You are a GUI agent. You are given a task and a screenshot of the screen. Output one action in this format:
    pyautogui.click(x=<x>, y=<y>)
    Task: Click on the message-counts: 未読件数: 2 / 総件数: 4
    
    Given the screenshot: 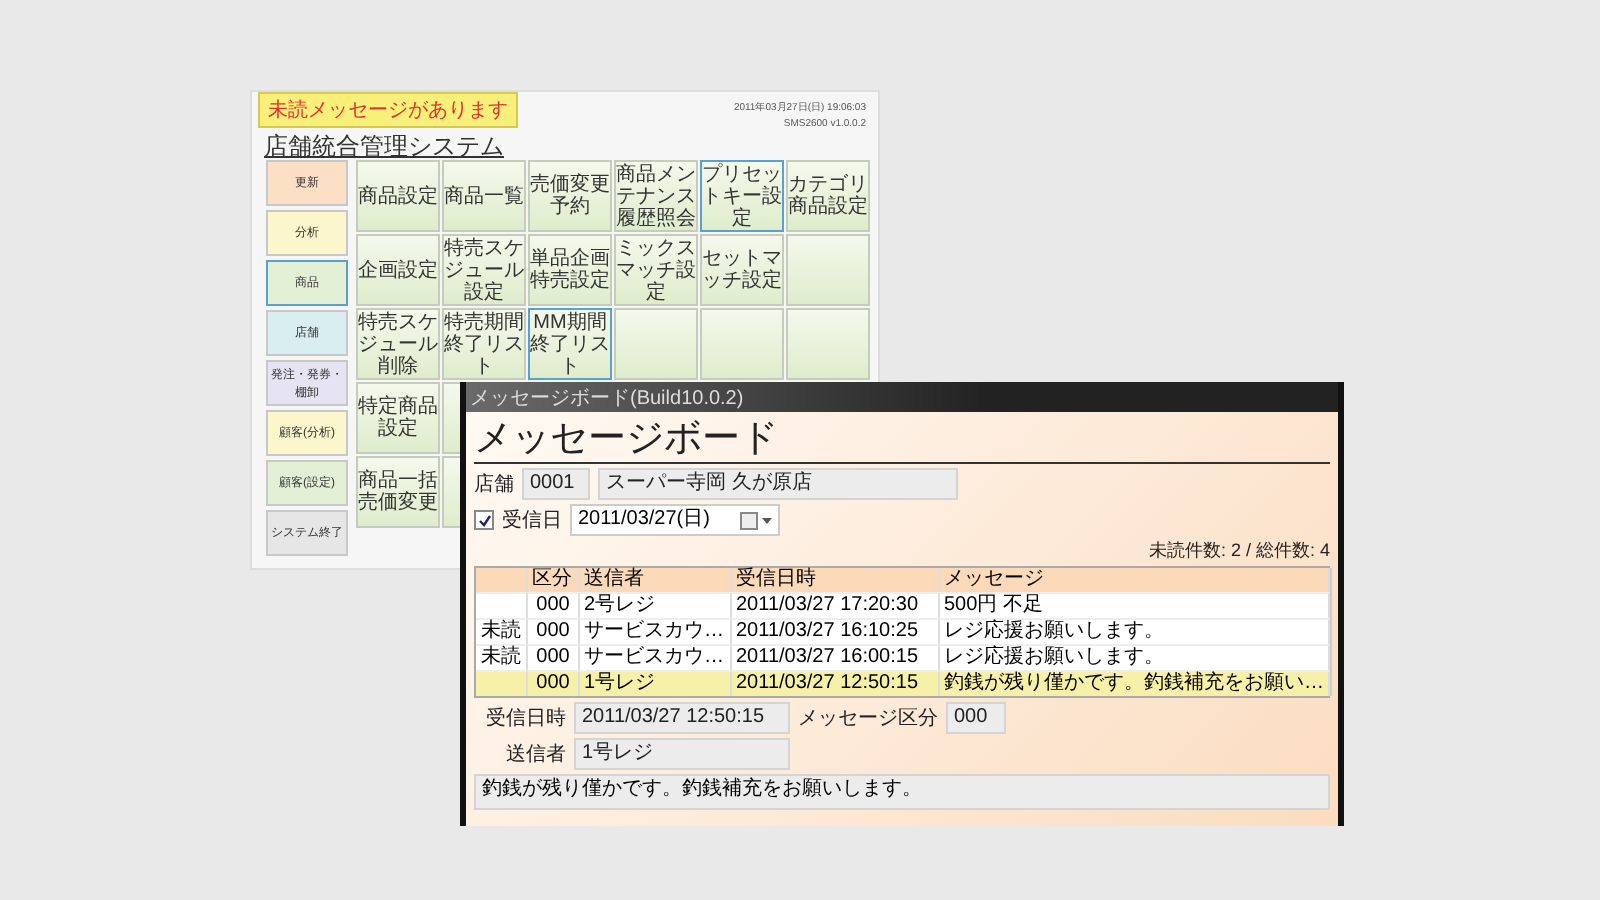 What is the action you would take?
    pyautogui.click(x=1239, y=551)
    